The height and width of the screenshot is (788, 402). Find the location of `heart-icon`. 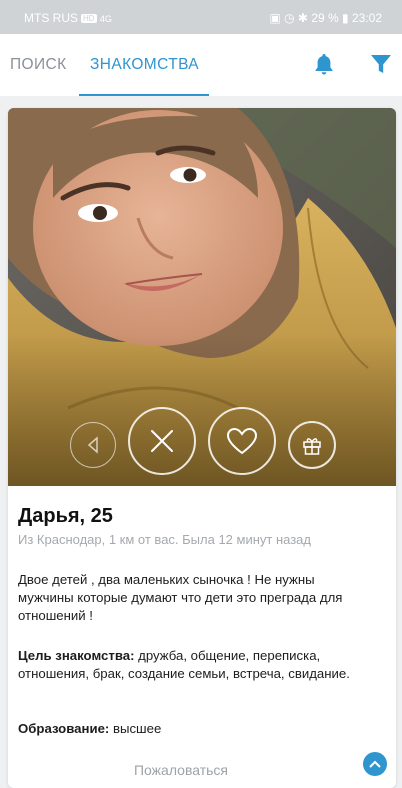

heart-icon is located at coordinates (242, 441).